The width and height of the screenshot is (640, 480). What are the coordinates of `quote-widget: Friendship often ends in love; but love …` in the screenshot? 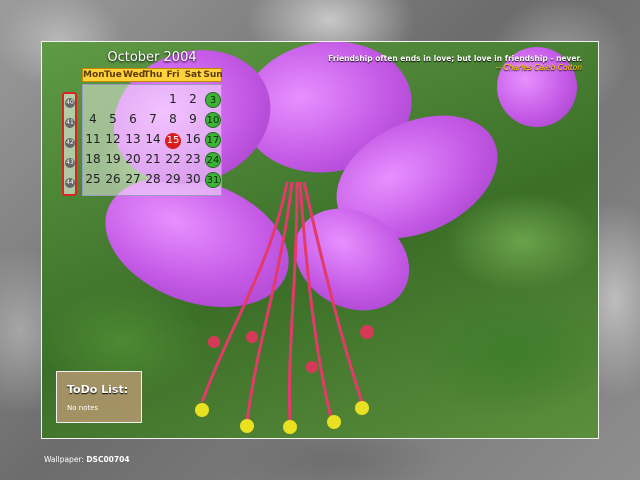 It's located at (432, 63).